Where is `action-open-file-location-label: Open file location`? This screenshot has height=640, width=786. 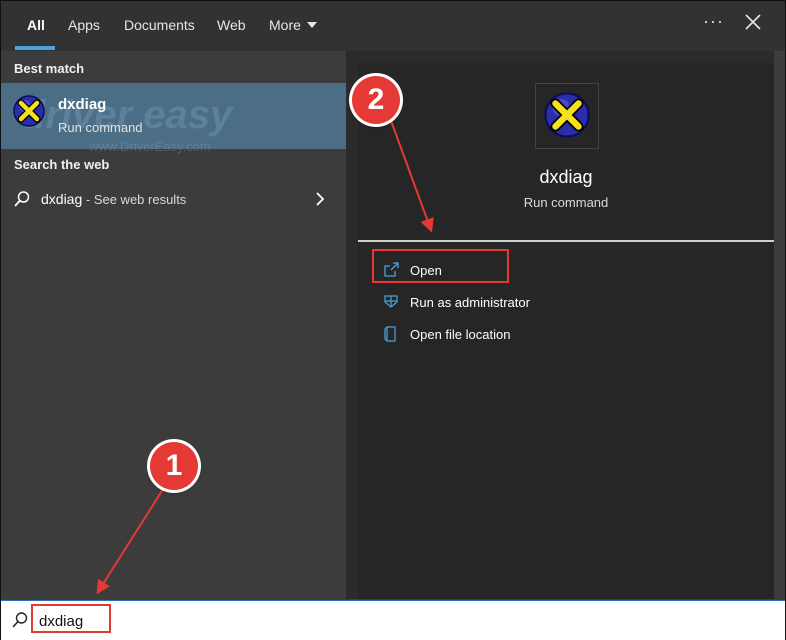
action-open-file-location-label: Open file location is located at coordinates (460, 334).